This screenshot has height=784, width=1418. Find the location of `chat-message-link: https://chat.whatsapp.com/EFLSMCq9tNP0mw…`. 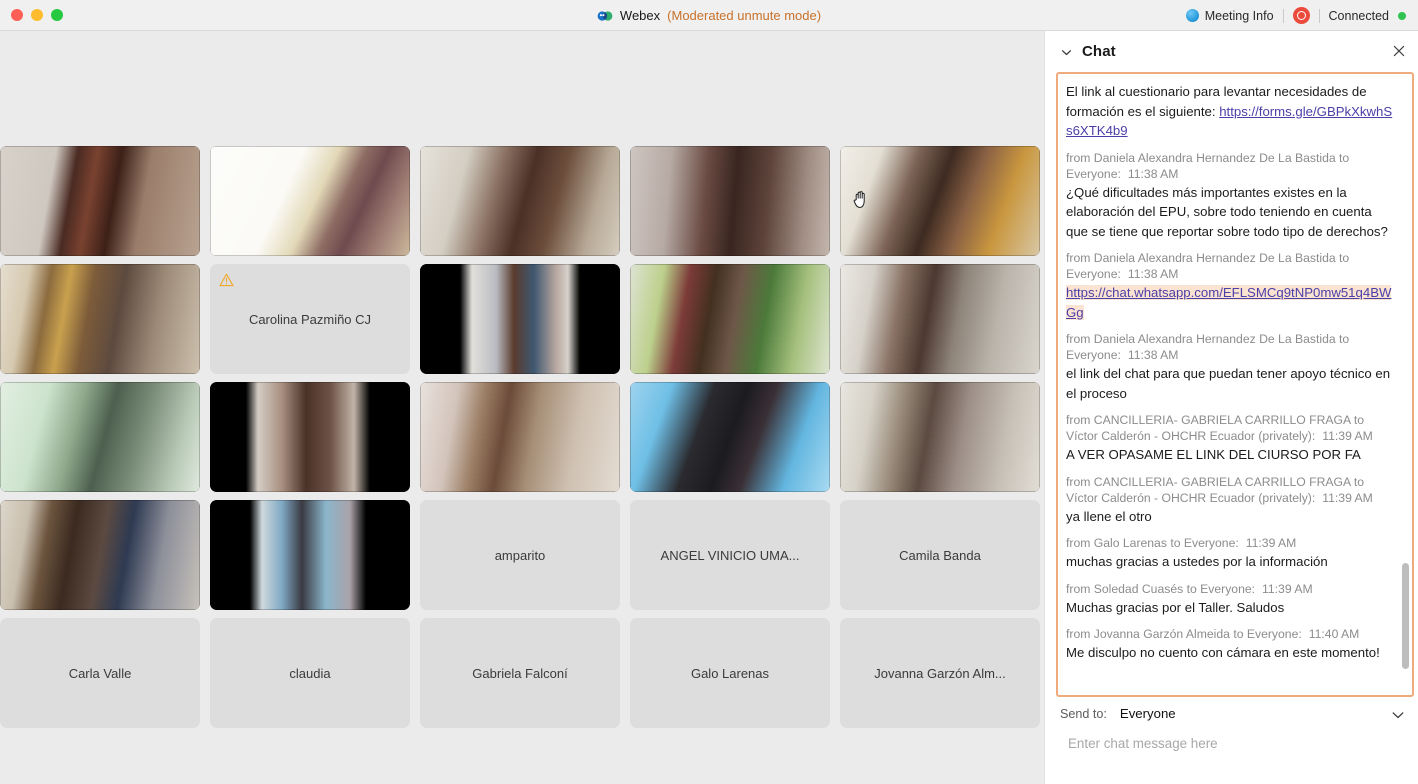

chat-message-link: https://chat.whatsapp.com/EFLSMCq9tNP0mw… is located at coordinates (1229, 302).